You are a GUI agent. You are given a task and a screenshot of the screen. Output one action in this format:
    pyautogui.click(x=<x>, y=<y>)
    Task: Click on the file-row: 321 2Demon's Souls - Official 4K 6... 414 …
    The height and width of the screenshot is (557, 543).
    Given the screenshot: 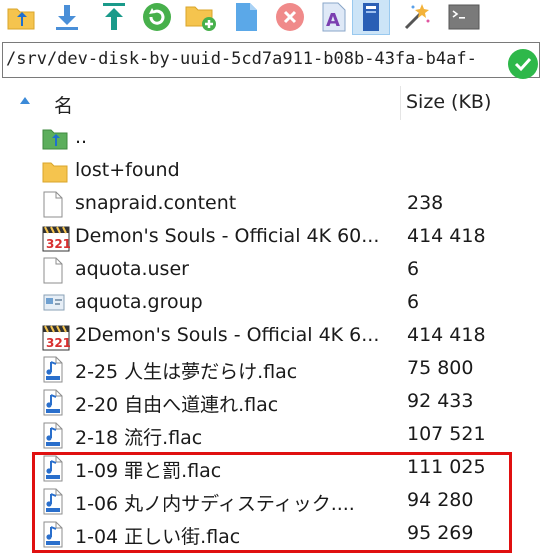 What is the action you would take?
    pyautogui.click(x=271, y=336)
    